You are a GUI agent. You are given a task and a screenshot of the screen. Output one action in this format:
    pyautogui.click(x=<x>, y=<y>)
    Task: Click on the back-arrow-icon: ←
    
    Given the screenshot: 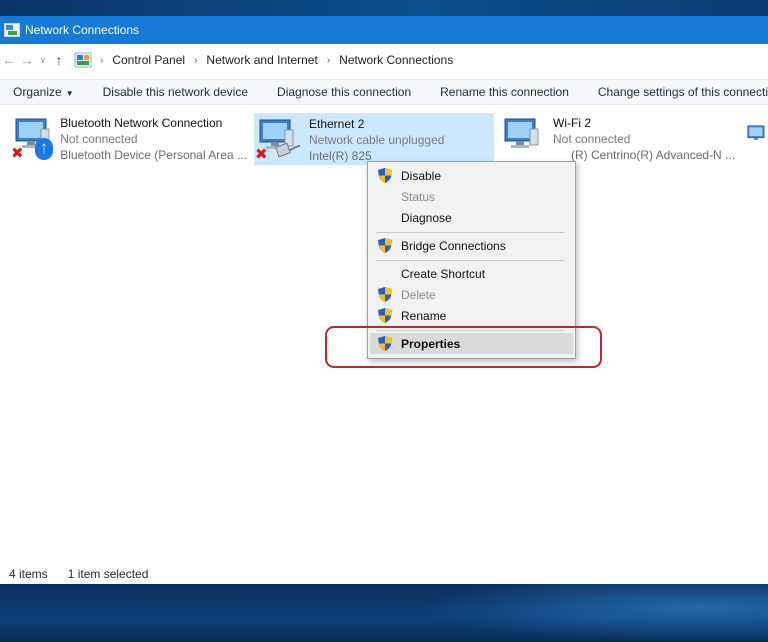 What is the action you would take?
    pyautogui.click(x=9, y=60)
    